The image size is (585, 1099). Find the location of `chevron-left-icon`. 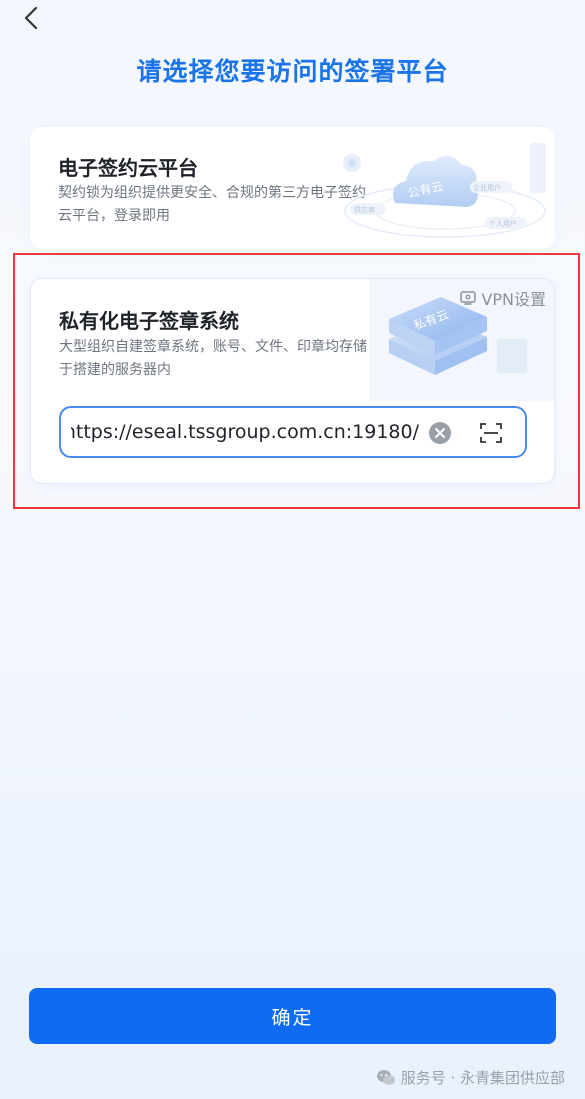

chevron-left-icon is located at coordinates (31, 18).